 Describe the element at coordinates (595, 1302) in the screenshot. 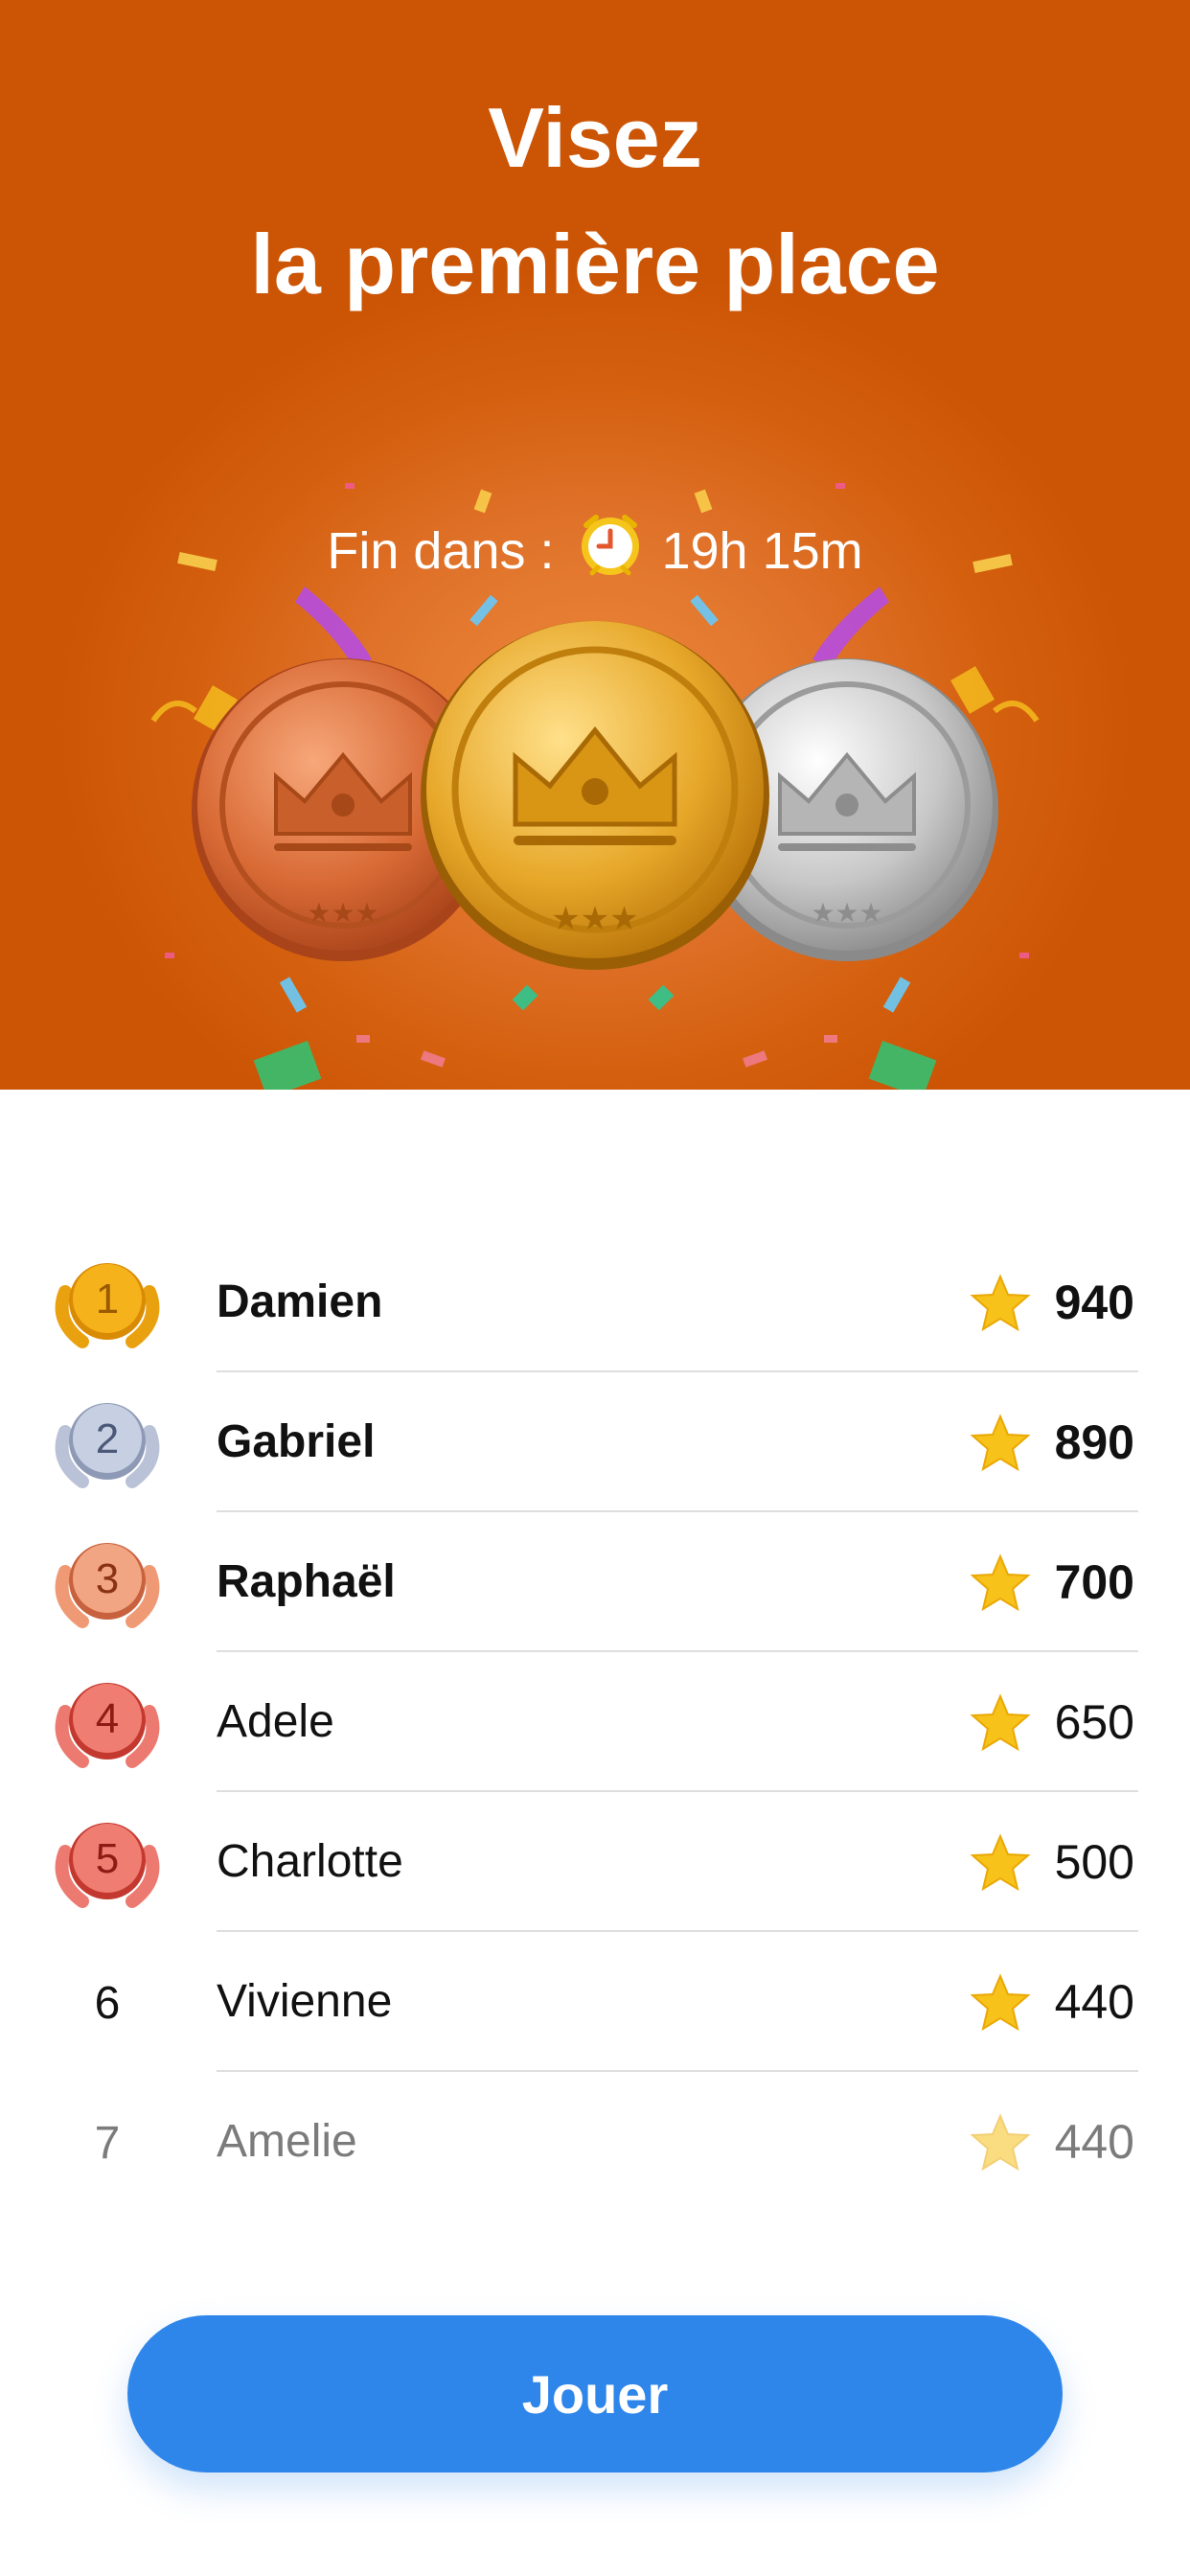

I see `leaderboard-row: 1 Damien 940` at that location.